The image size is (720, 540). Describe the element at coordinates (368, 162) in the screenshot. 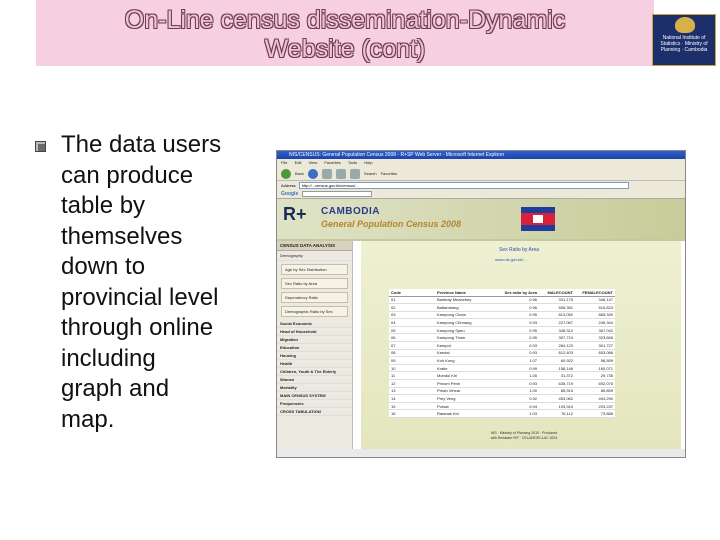

I see `menu-help: Help` at that location.